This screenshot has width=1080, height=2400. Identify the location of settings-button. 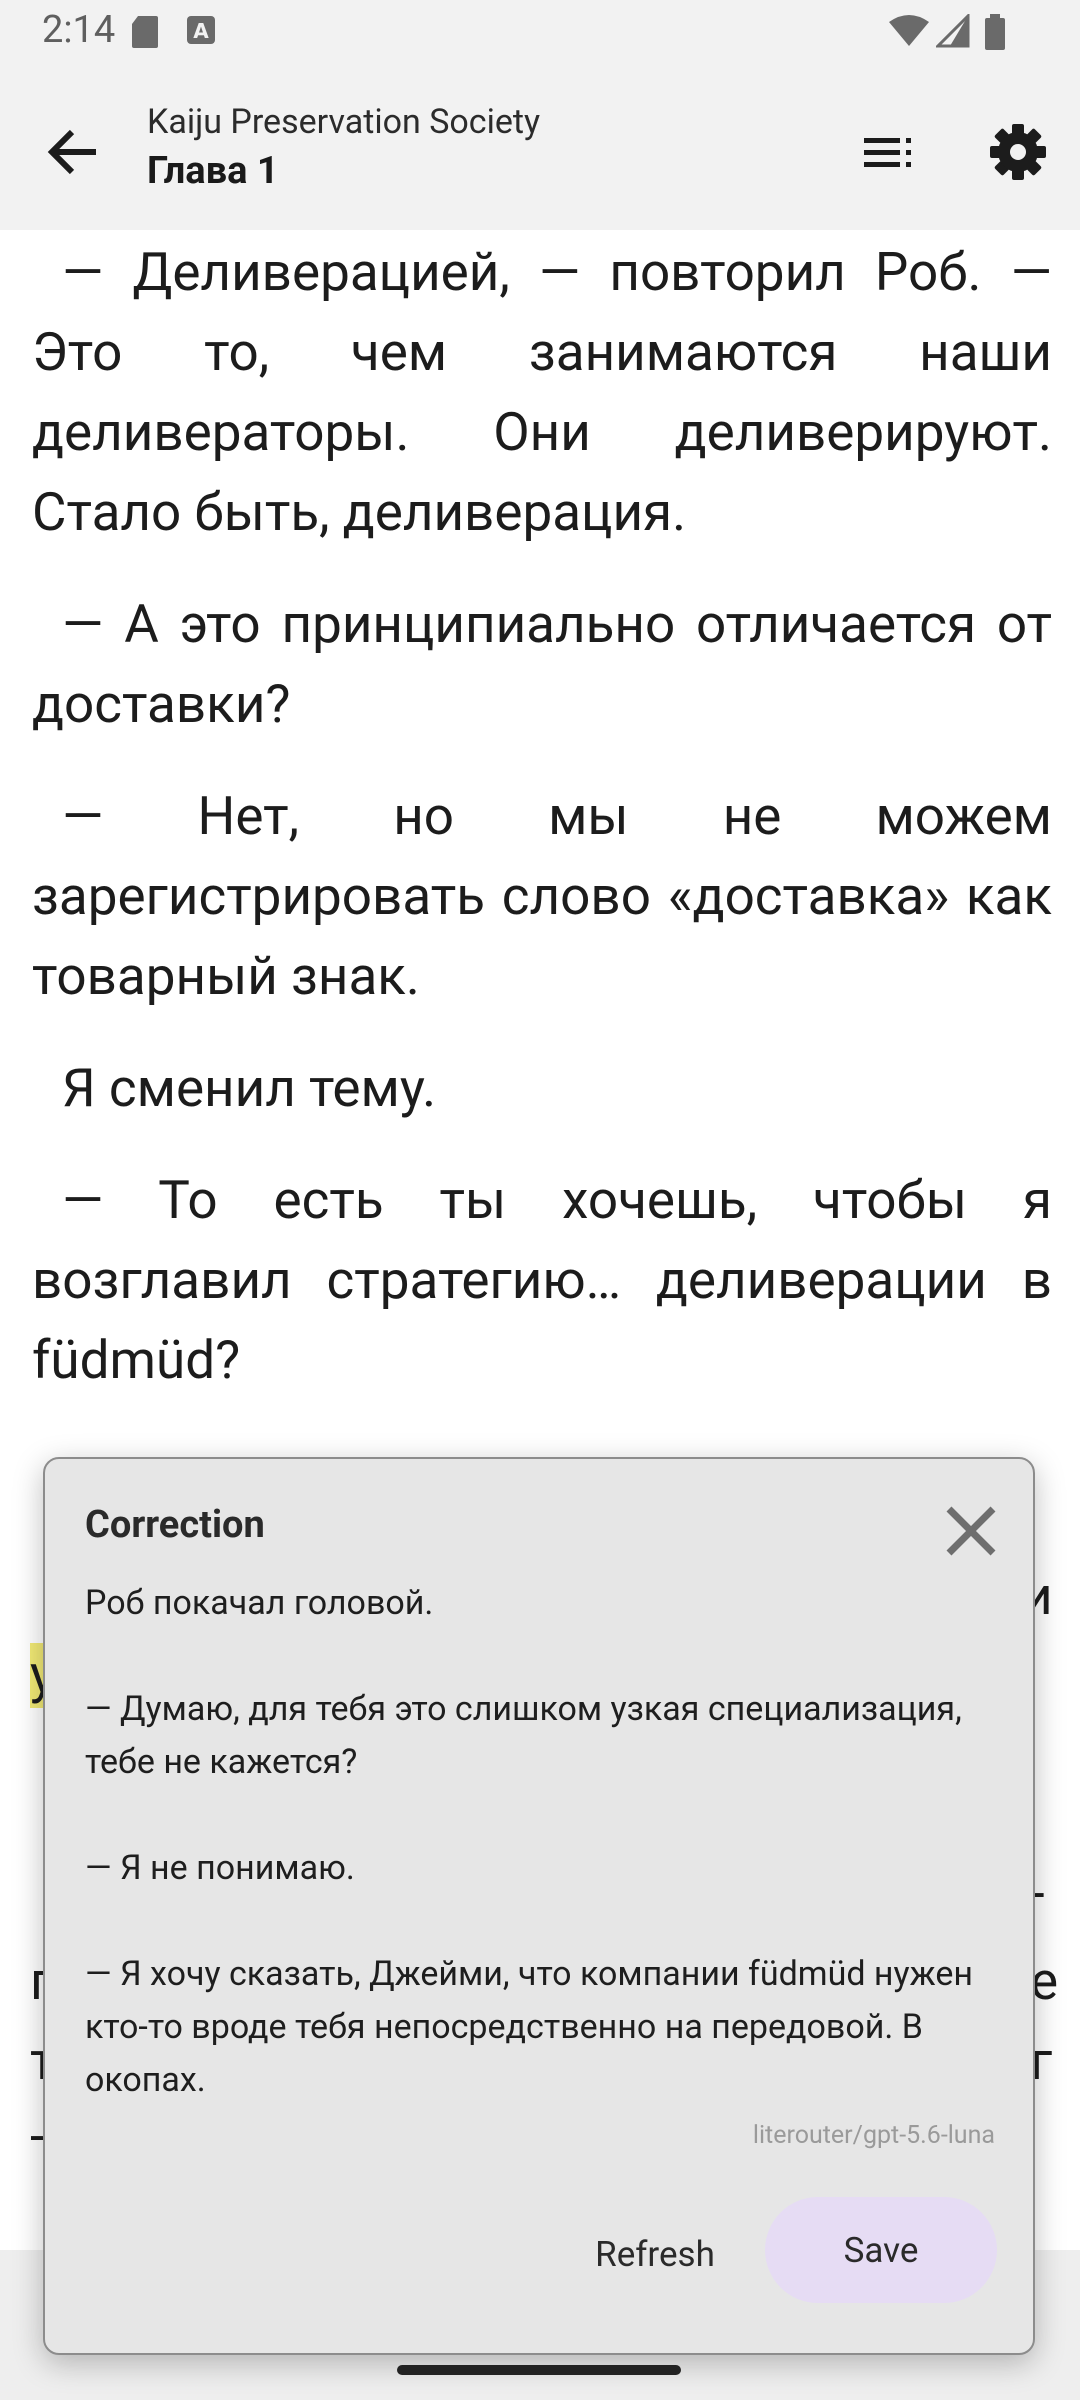
(1018, 152).